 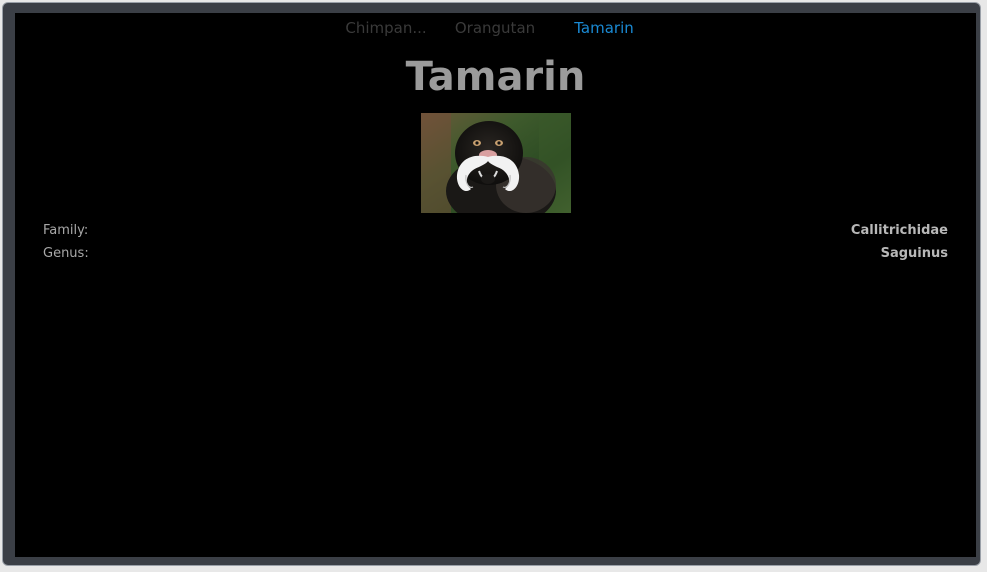 I want to click on detail-row-family: Family: Callitrichidae, so click(x=495, y=231).